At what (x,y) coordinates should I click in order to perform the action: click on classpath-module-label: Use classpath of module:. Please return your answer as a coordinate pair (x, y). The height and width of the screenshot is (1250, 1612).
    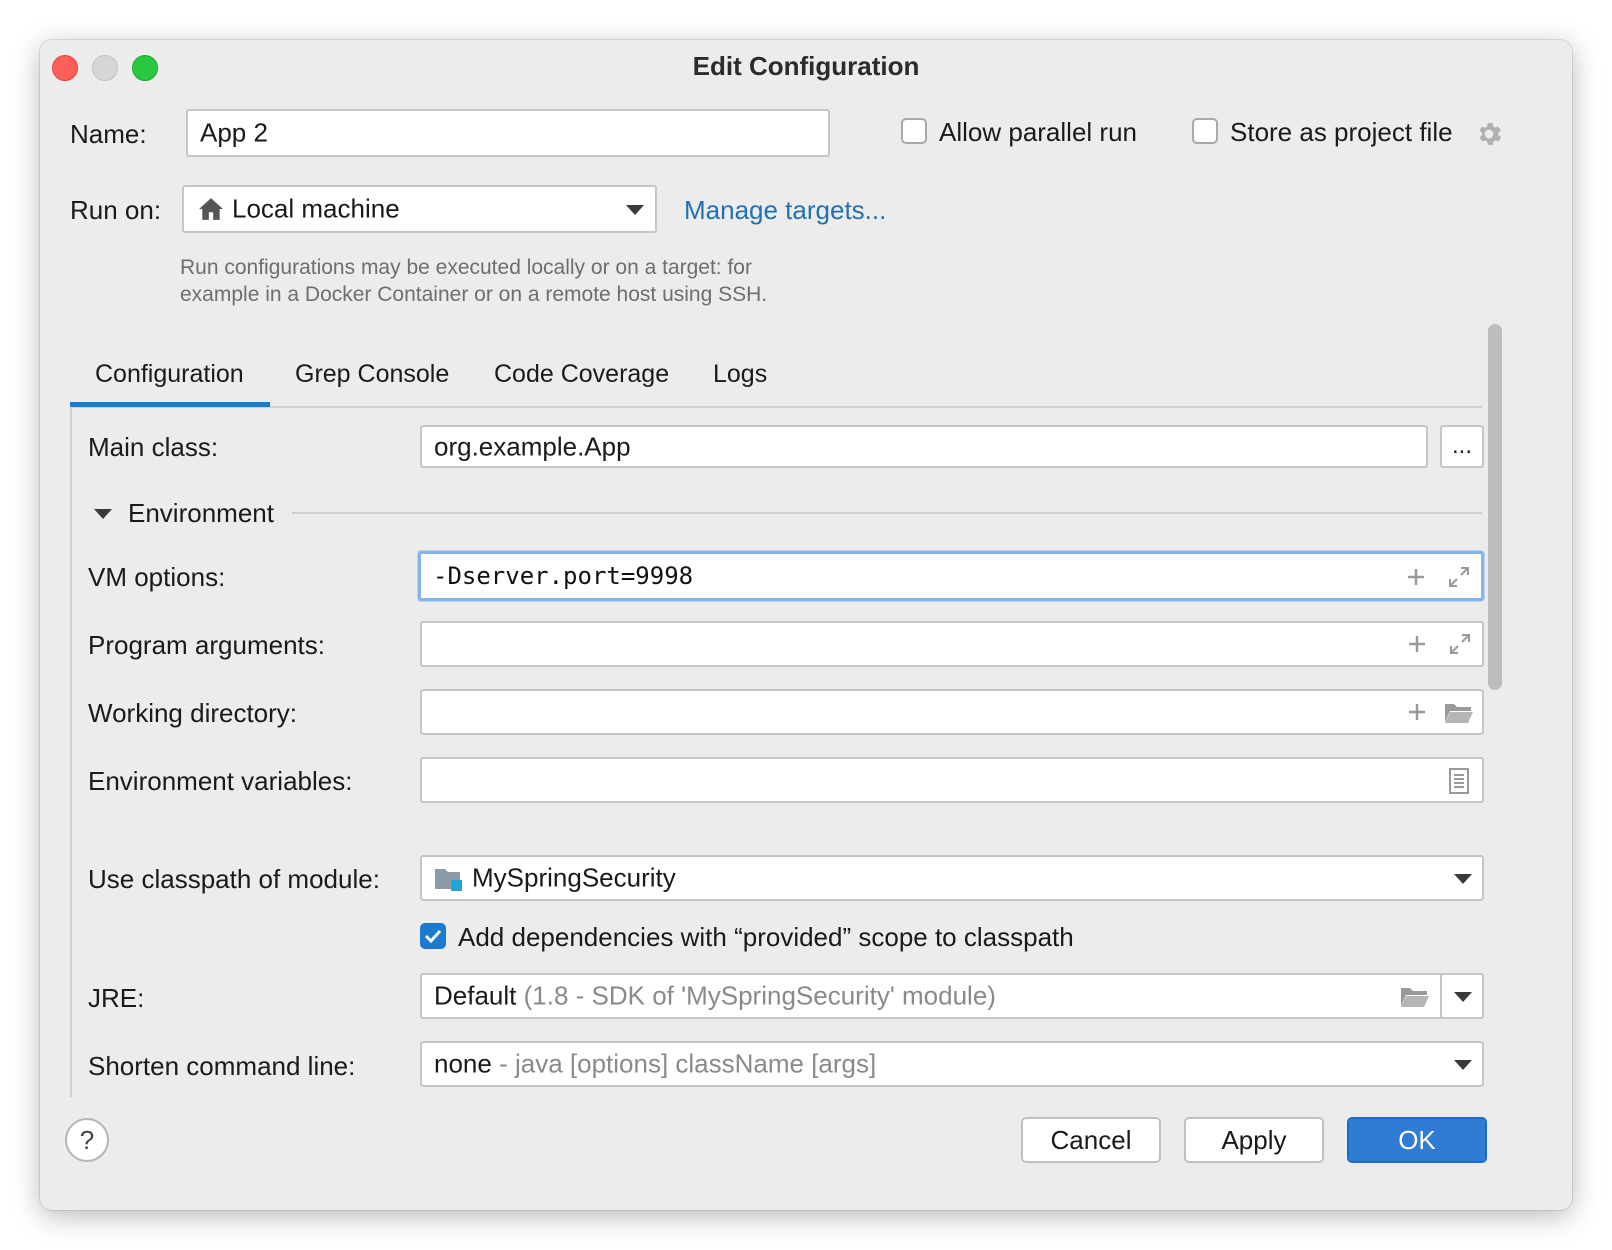
    Looking at the image, I should click on (234, 879).